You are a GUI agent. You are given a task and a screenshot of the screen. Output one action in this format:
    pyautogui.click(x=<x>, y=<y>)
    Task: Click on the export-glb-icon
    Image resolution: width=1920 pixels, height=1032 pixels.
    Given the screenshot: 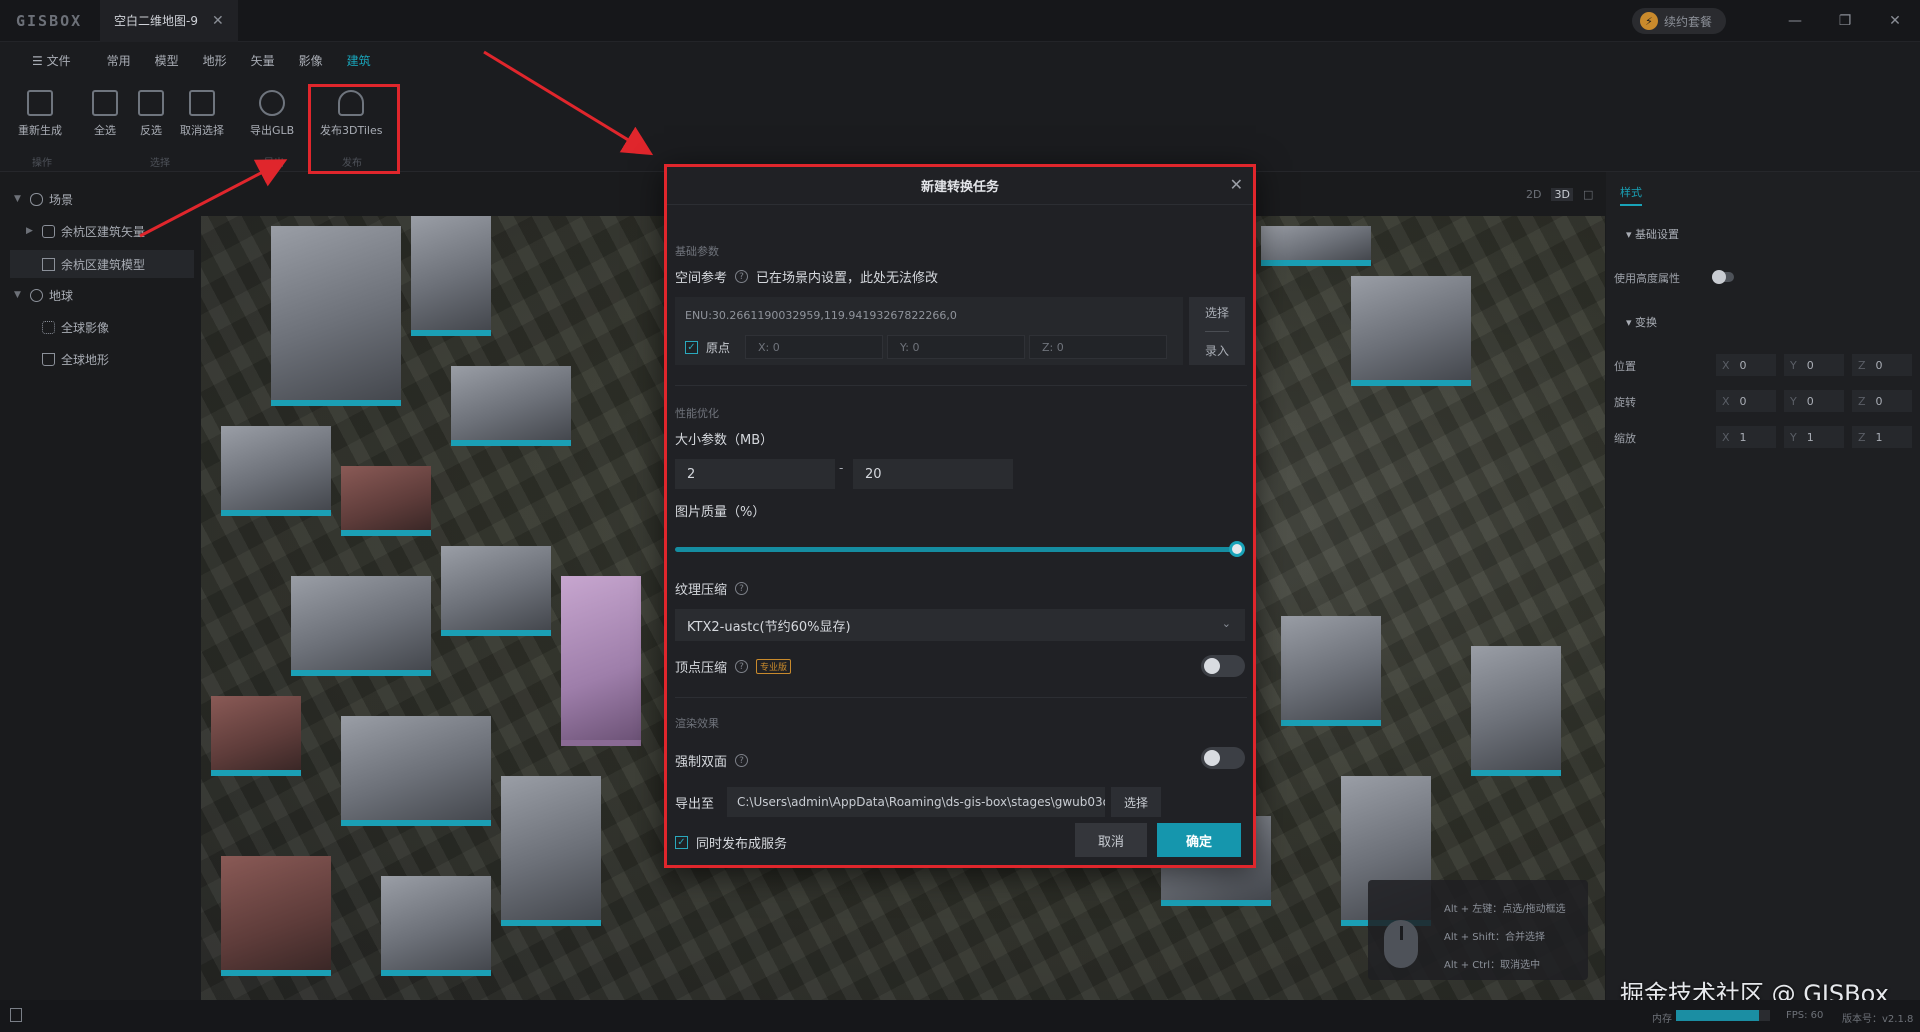 What is the action you would take?
    pyautogui.click(x=272, y=103)
    